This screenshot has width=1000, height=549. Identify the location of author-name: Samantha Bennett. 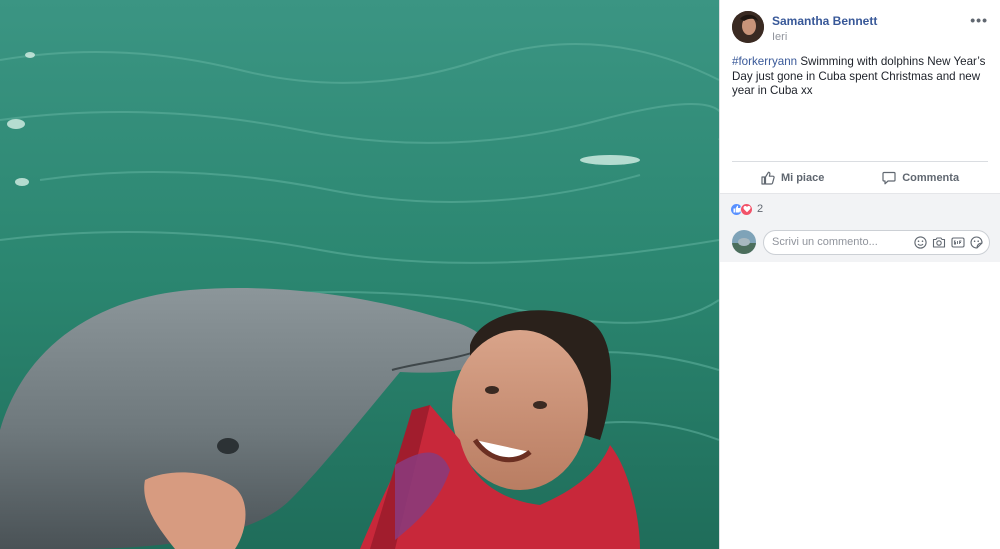
(824, 21).